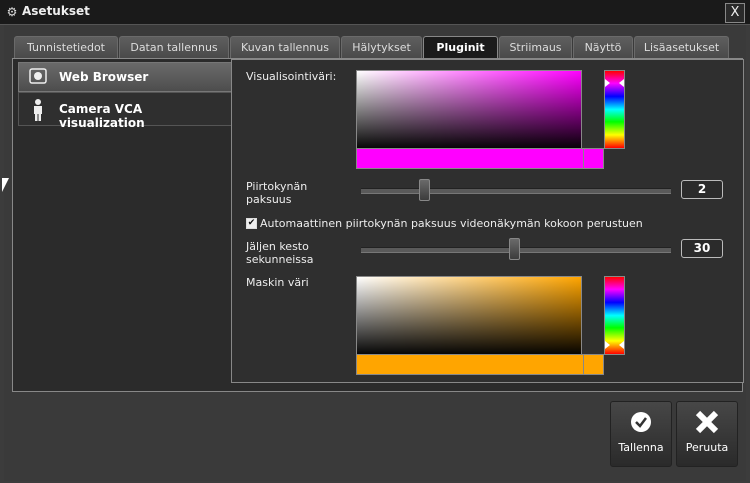  I want to click on visualization-color-label: Visualisointiväri:, so click(291, 76).